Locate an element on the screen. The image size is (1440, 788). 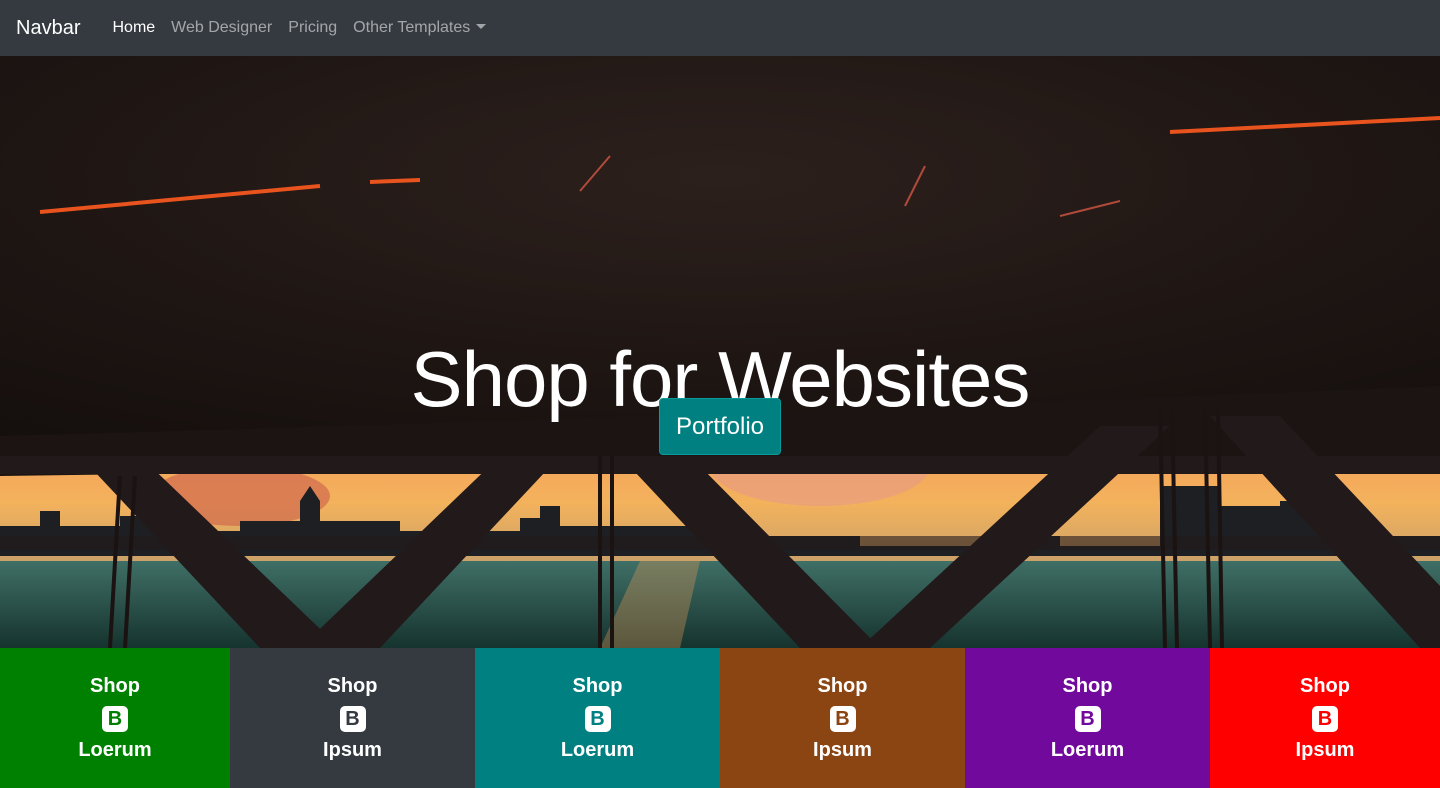
shop-tile-3: Shop B Loerum is located at coordinates (597, 718).